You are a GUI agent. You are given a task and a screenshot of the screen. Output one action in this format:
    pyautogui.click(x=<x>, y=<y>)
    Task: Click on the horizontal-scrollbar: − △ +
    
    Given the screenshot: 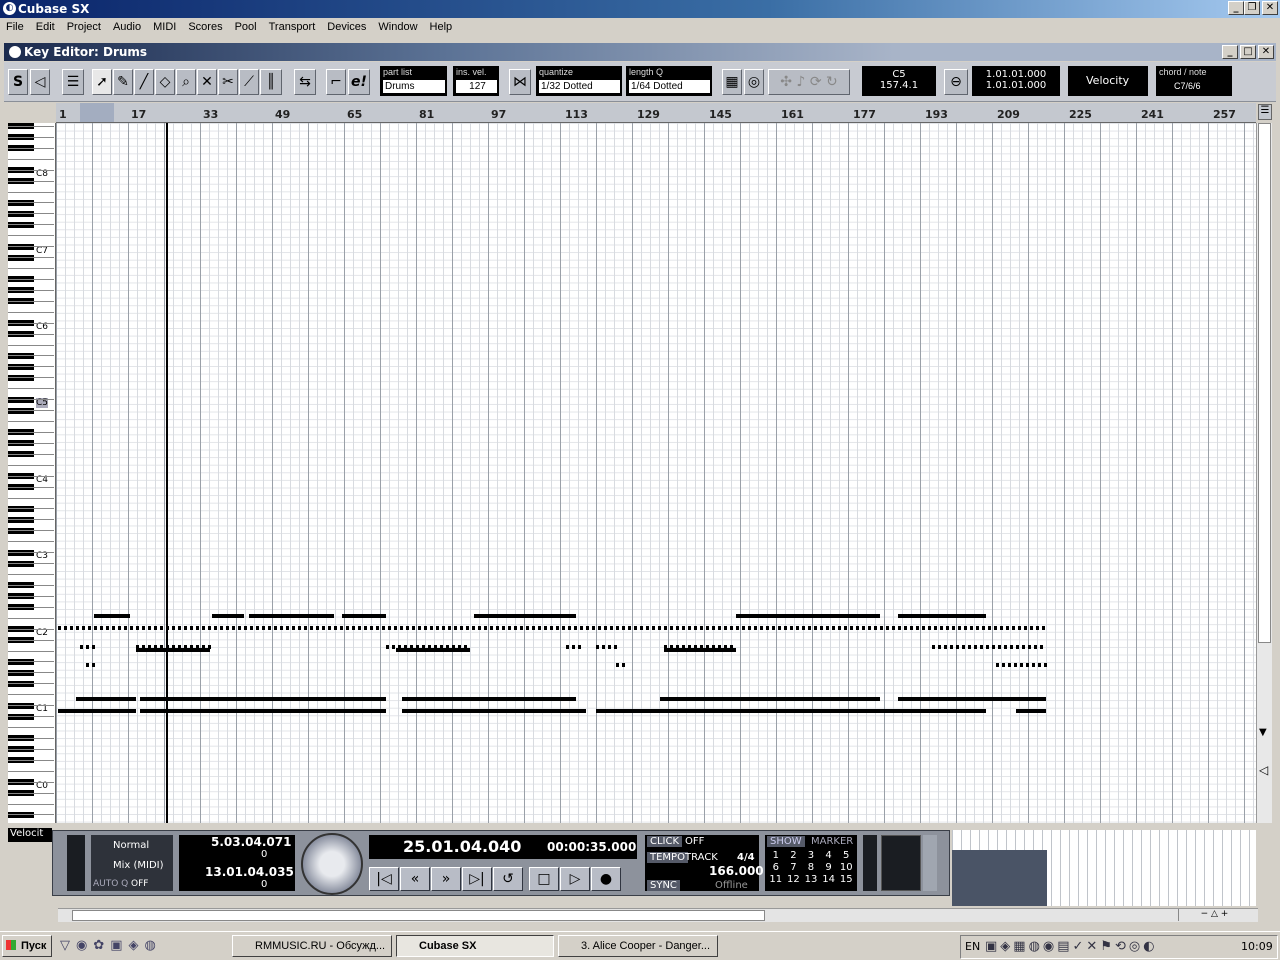 What is the action you would take?
    pyautogui.click(x=658, y=915)
    